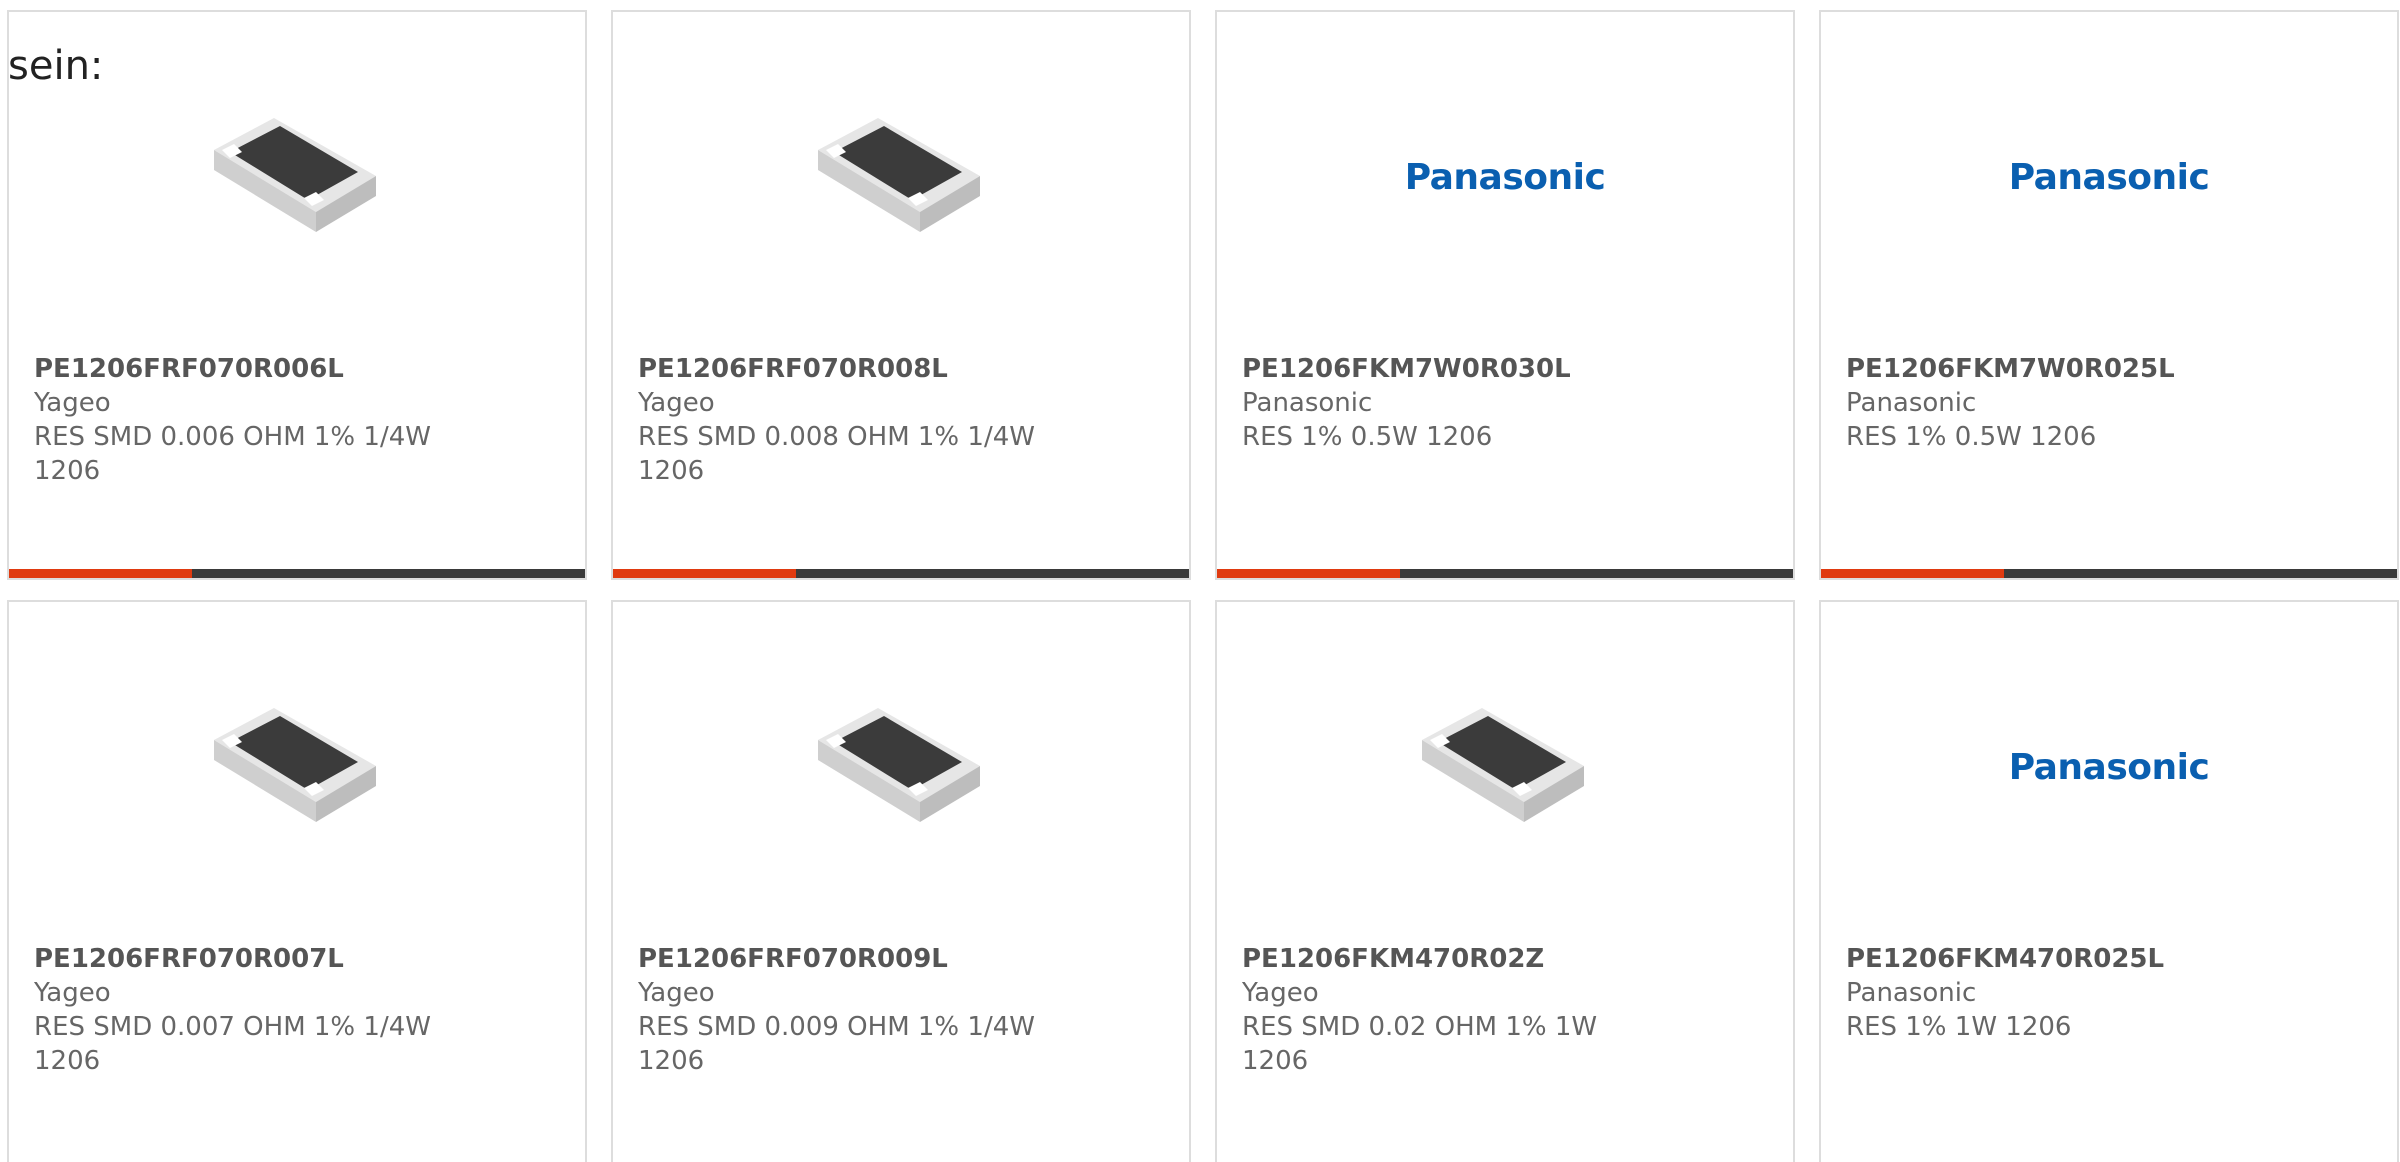  What do you see at coordinates (1420, 1044) in the screenshot?
I see `description: RES SMD 0.02 OHM 1% 1W 1206` at bounding box center [1420, 1044].